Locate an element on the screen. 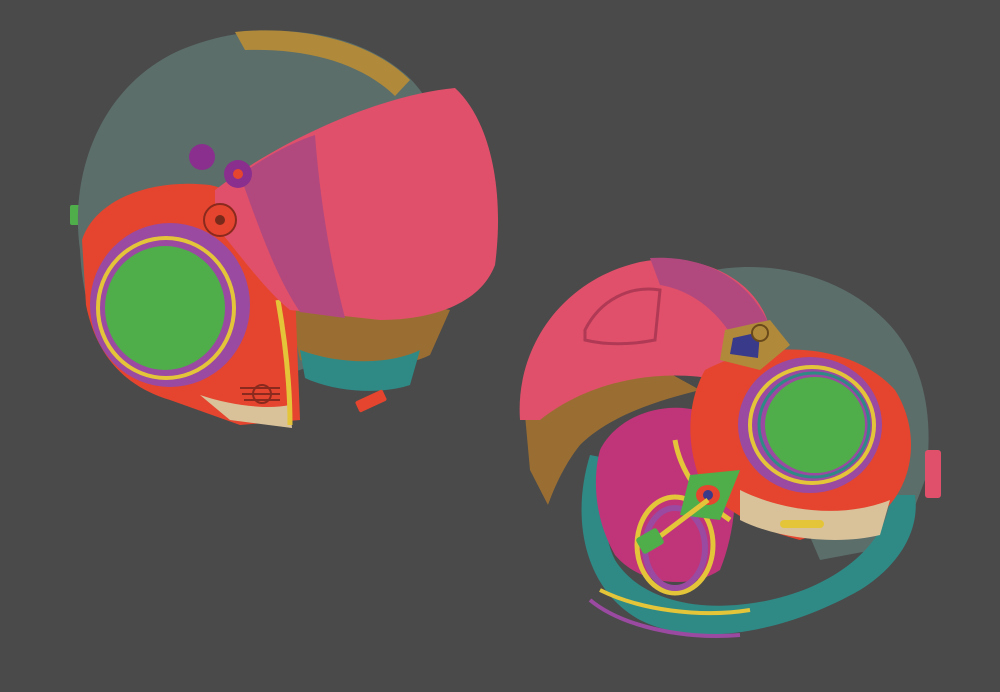 This screenshot has width=1000, height=692. right-helmet-side-tab is located at coordinates (933, 474).